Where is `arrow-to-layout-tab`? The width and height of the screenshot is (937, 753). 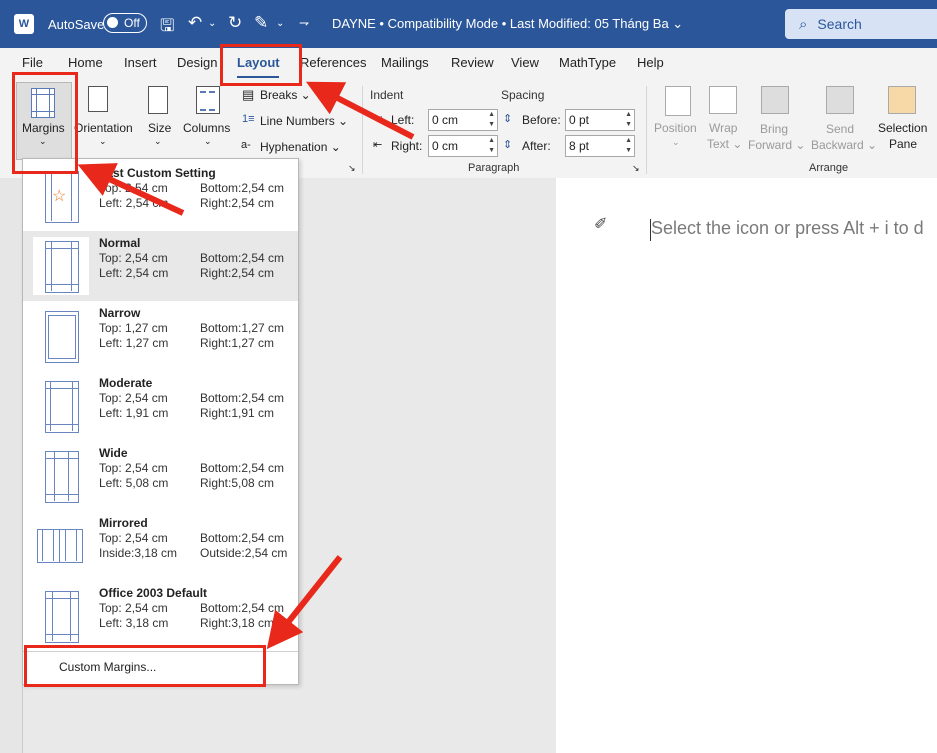
arrow-to-layout-tab is located at coordinates (360, 110).